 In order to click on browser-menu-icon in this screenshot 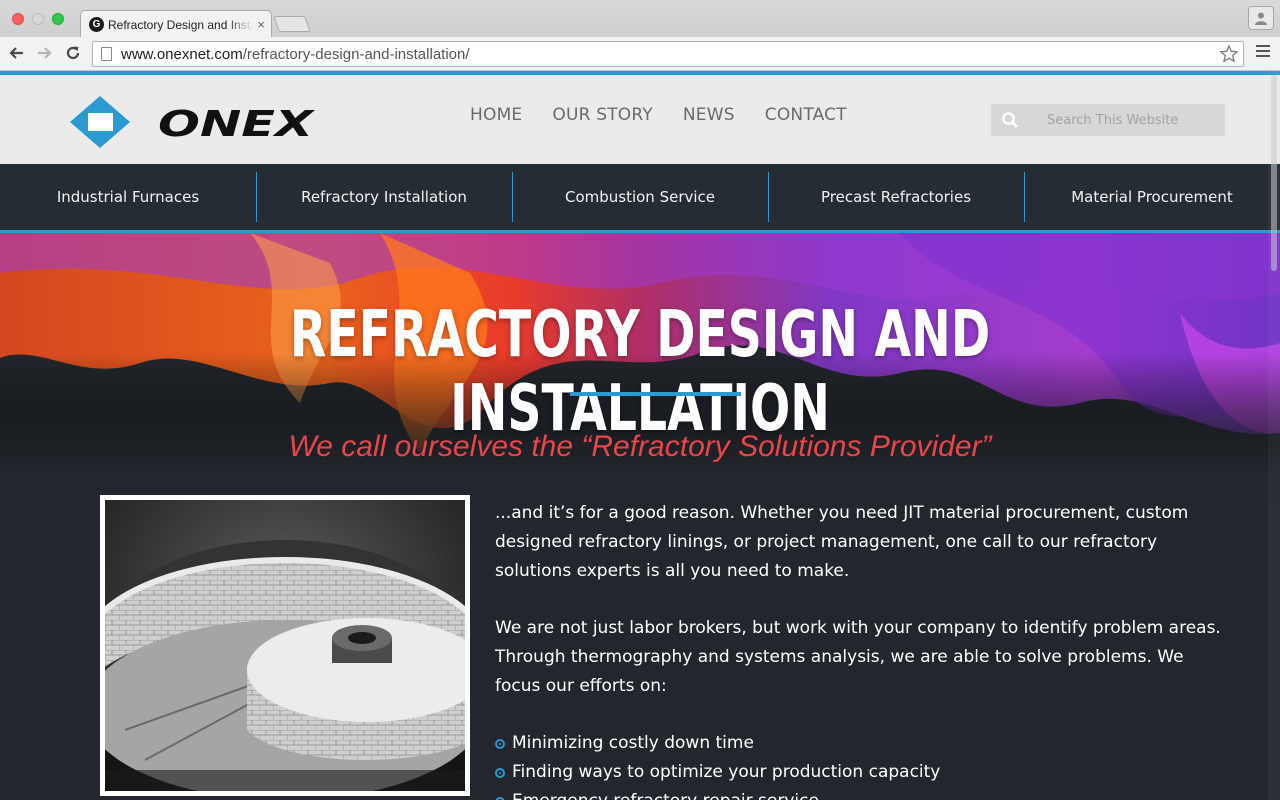, I will do `click(1263, 52)`.